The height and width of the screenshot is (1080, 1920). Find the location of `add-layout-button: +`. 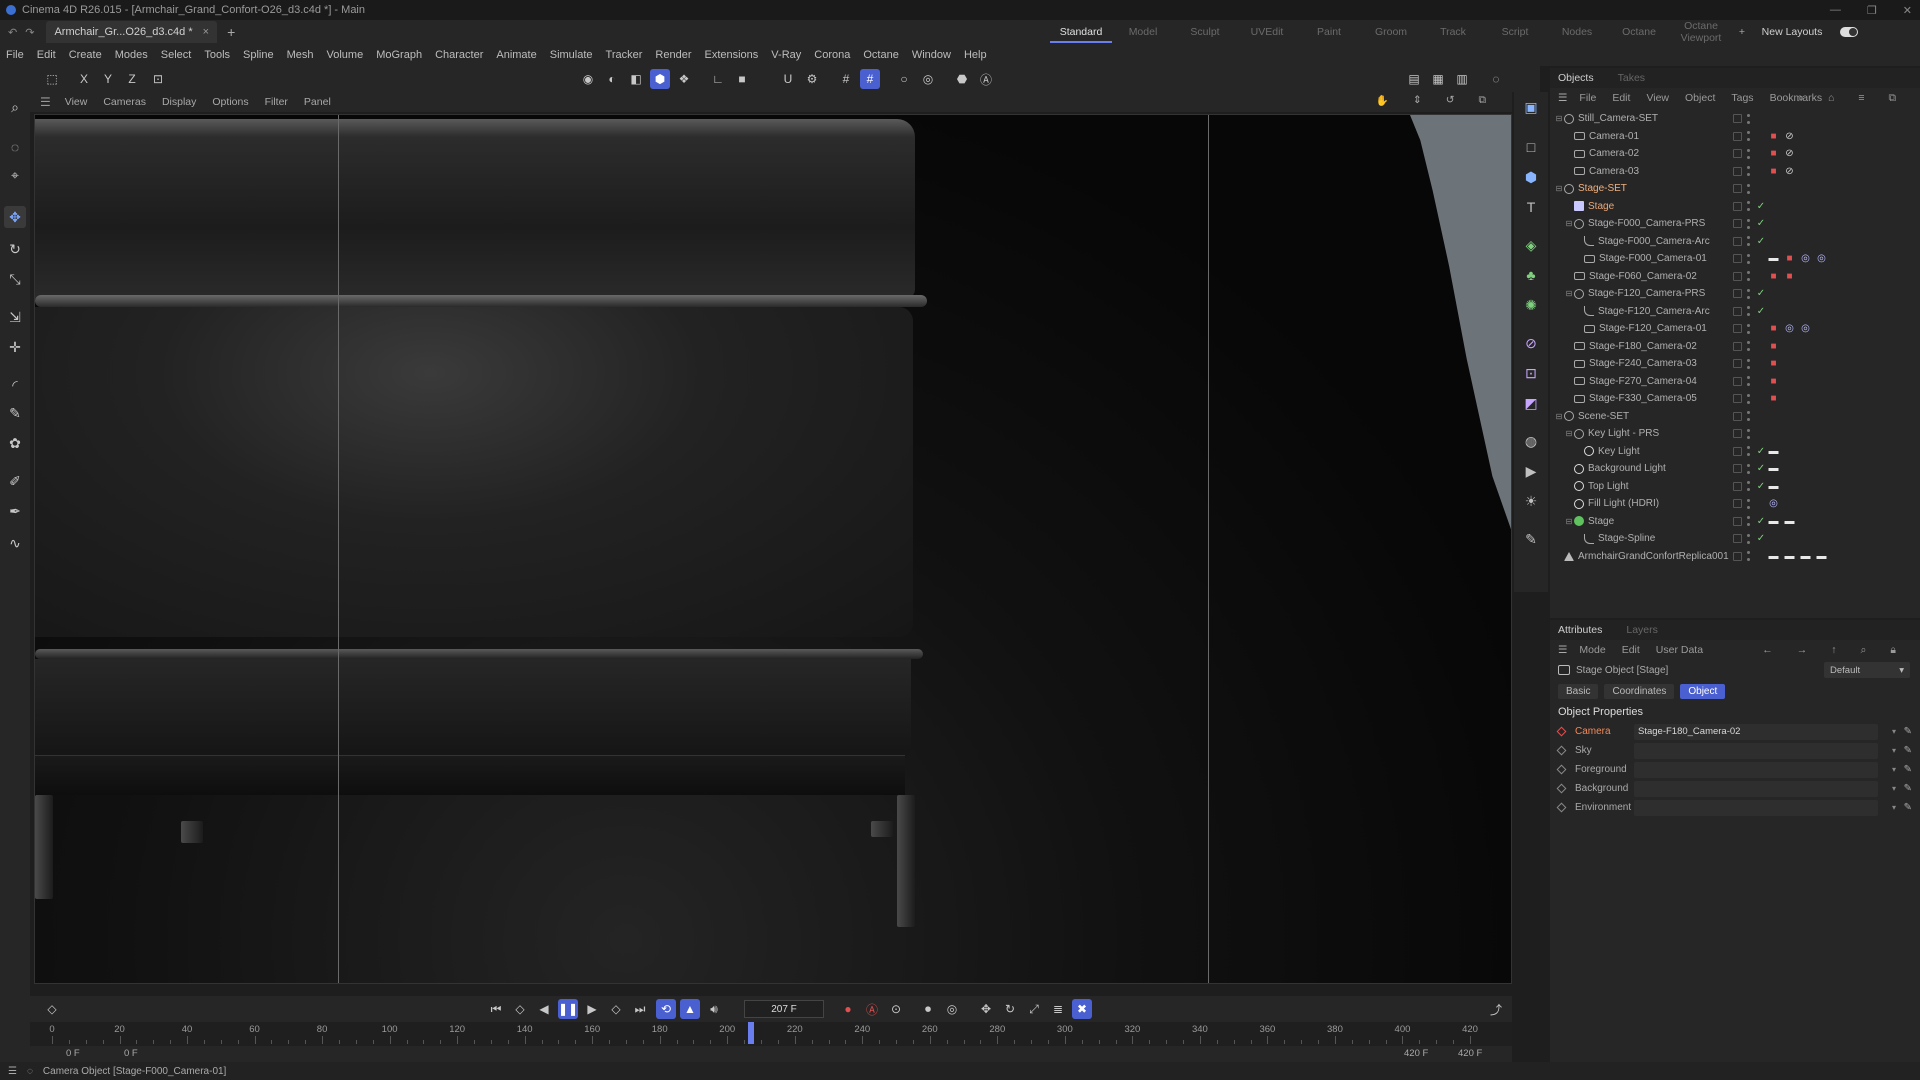

add-layout-button: + is located at coordinates (1742, 32).